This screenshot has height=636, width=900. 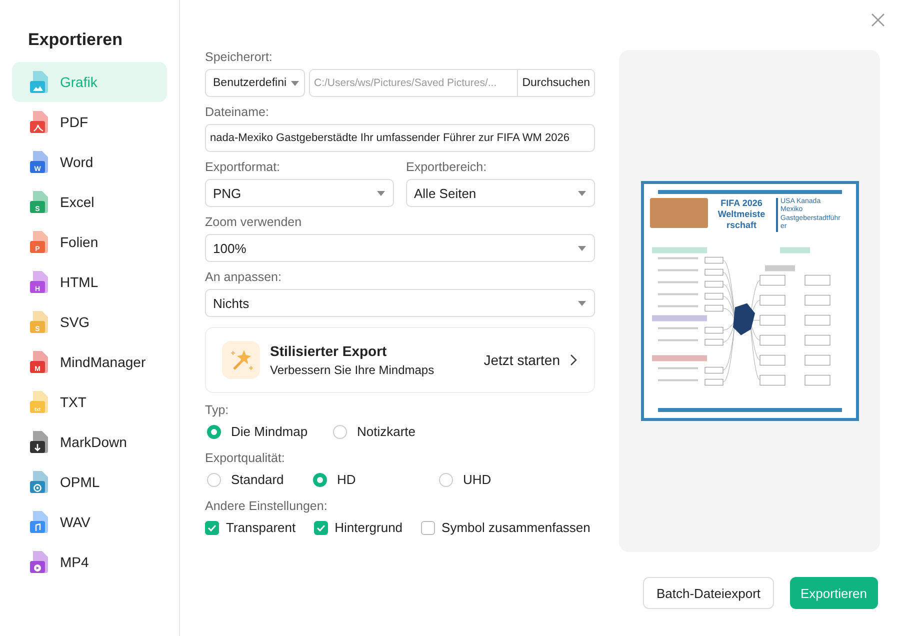 I want to click on format-item: MP4, so click(x=89, y=562).